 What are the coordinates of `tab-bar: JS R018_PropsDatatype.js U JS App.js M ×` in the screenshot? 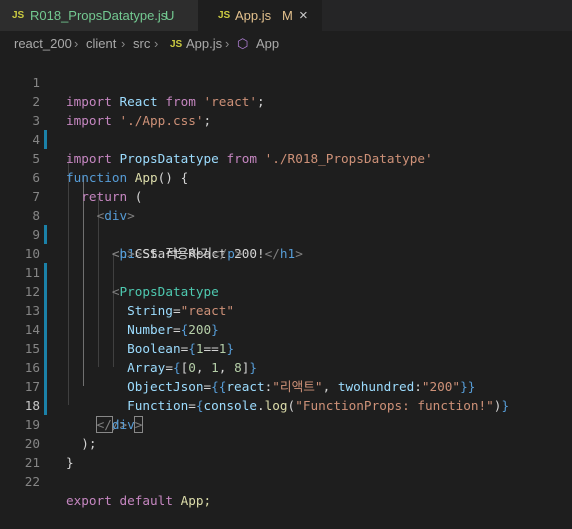 It's located at (286, 15).